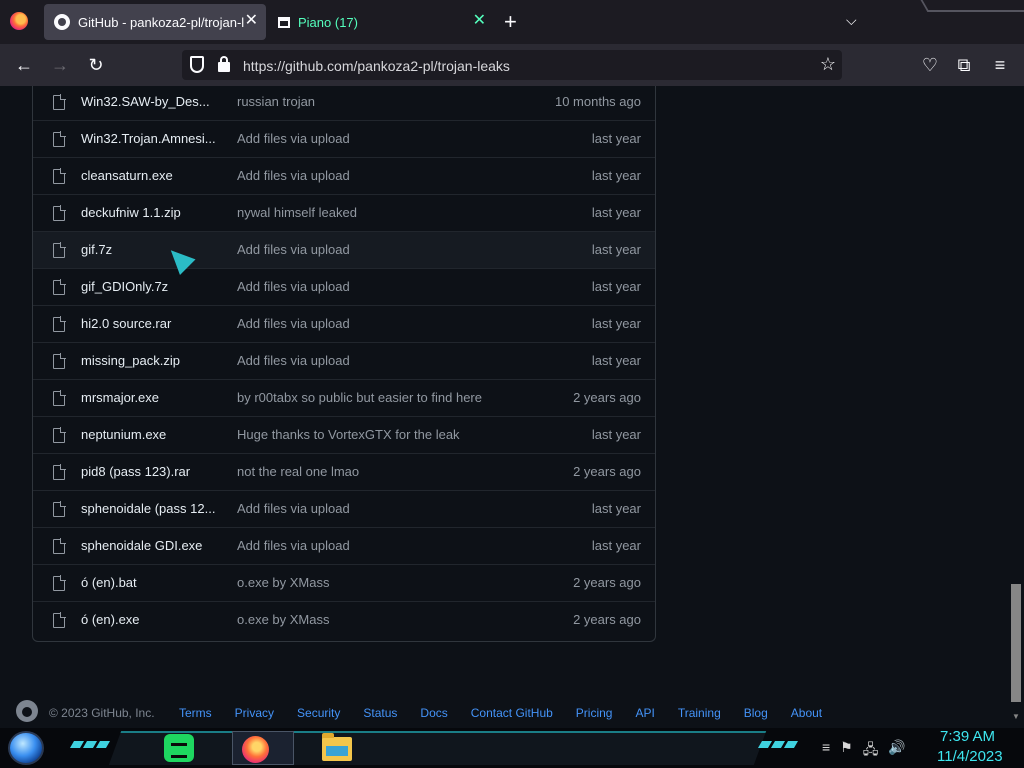 This screenshot has height=768, width=1024. I want to click on commit-date: 10 months ago, so click(597, 101).